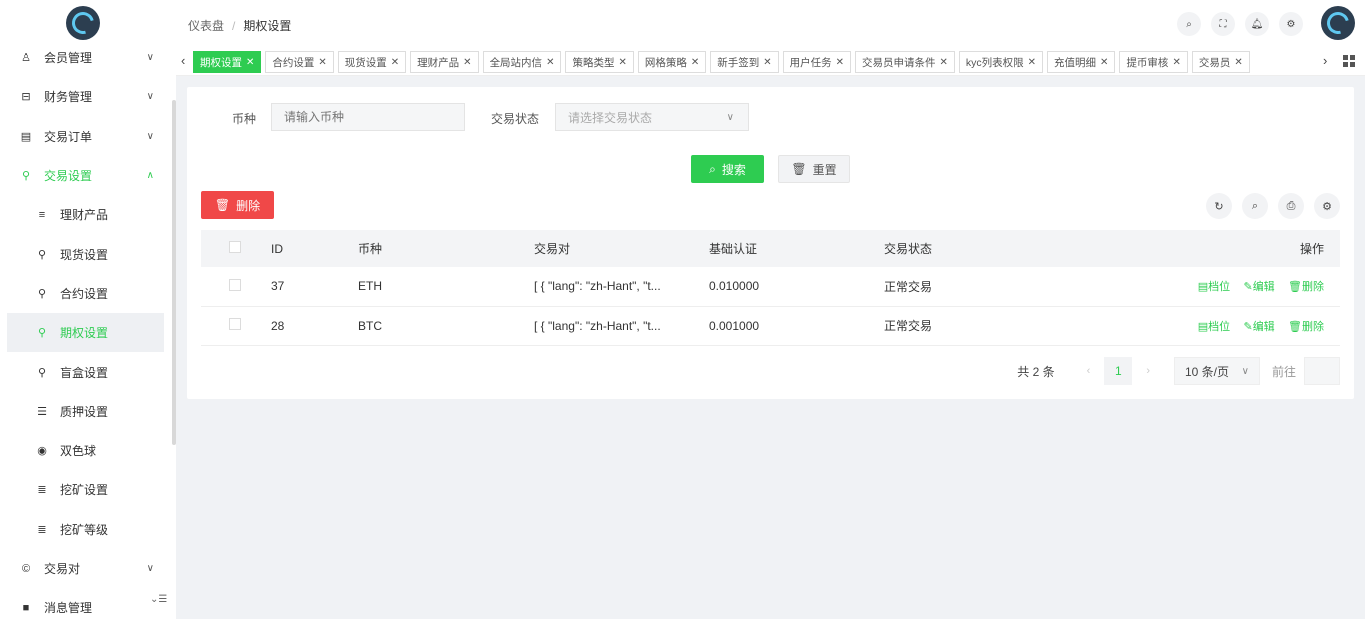 This screenshot has width=1365, height=619. I want to click on select-all-checkbox, so click(235, 247).